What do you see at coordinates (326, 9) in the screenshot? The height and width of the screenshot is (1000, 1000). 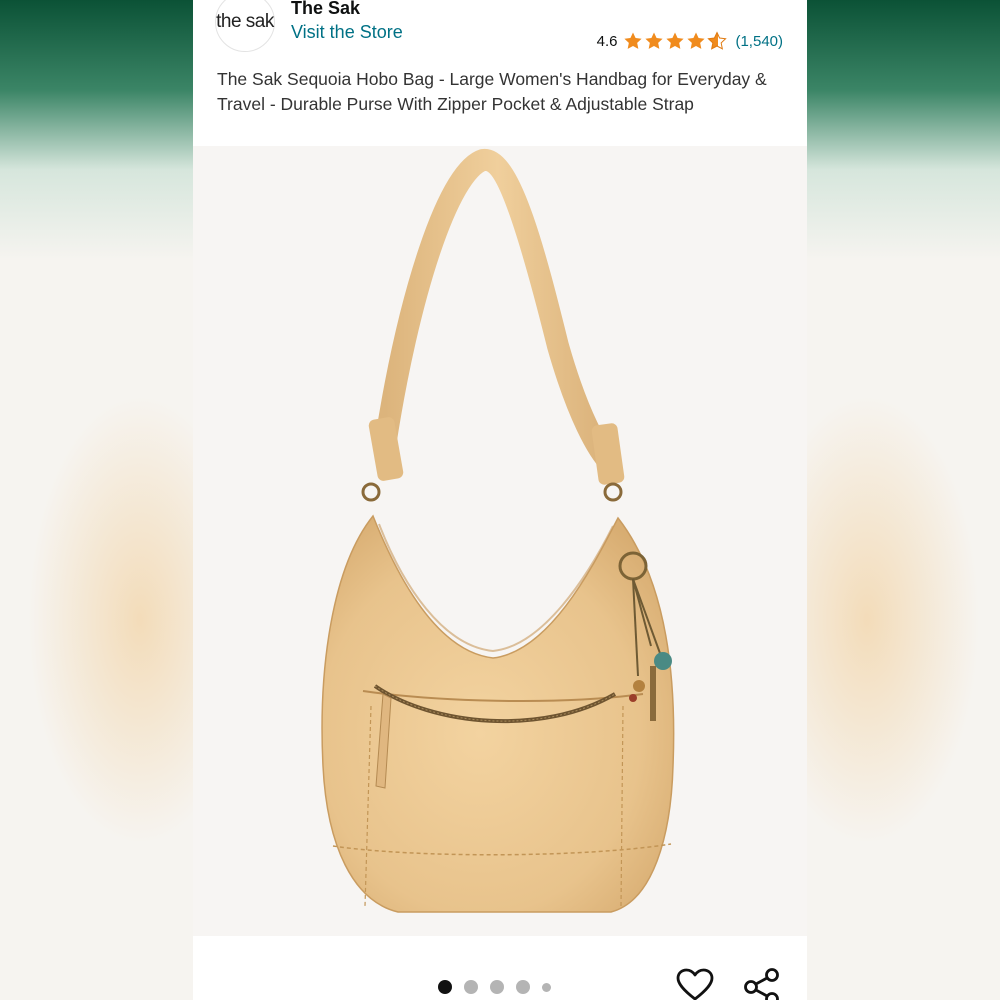 I see `brand-name: The Sak` at bounding box center [326, 9].